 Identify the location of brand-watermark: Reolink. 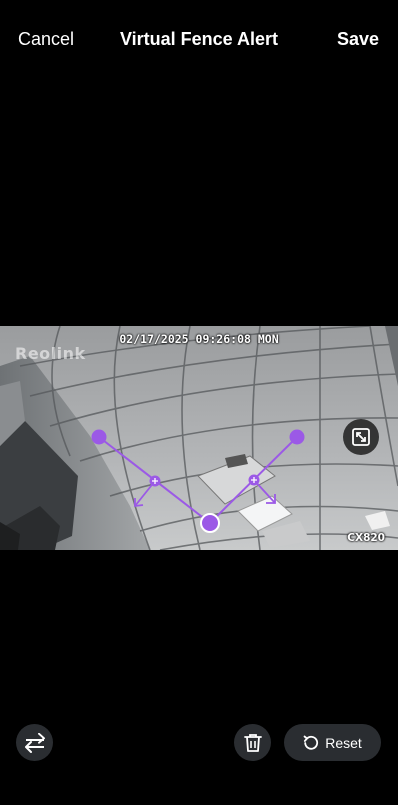
(50, 353).